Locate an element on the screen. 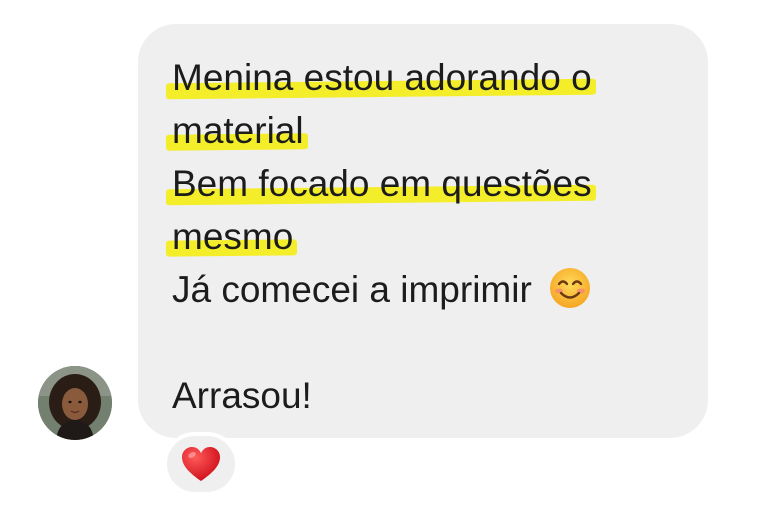 The width and height of the screenshot is (768, 512). message-line: material is located at coordinates (430, 130).